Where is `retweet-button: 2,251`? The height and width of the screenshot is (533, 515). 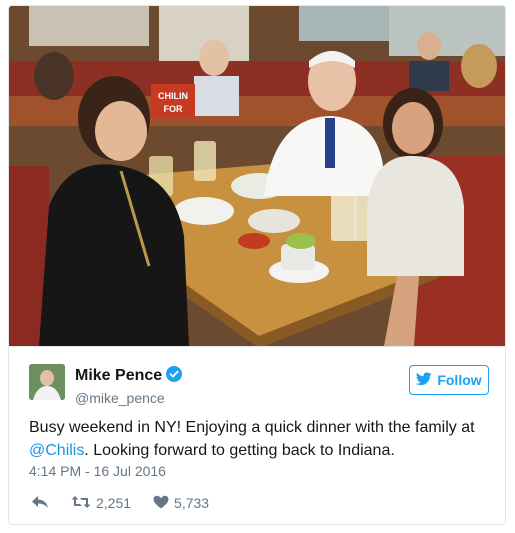 retweet-button: 2,251 is located at coordinates (101, 503).